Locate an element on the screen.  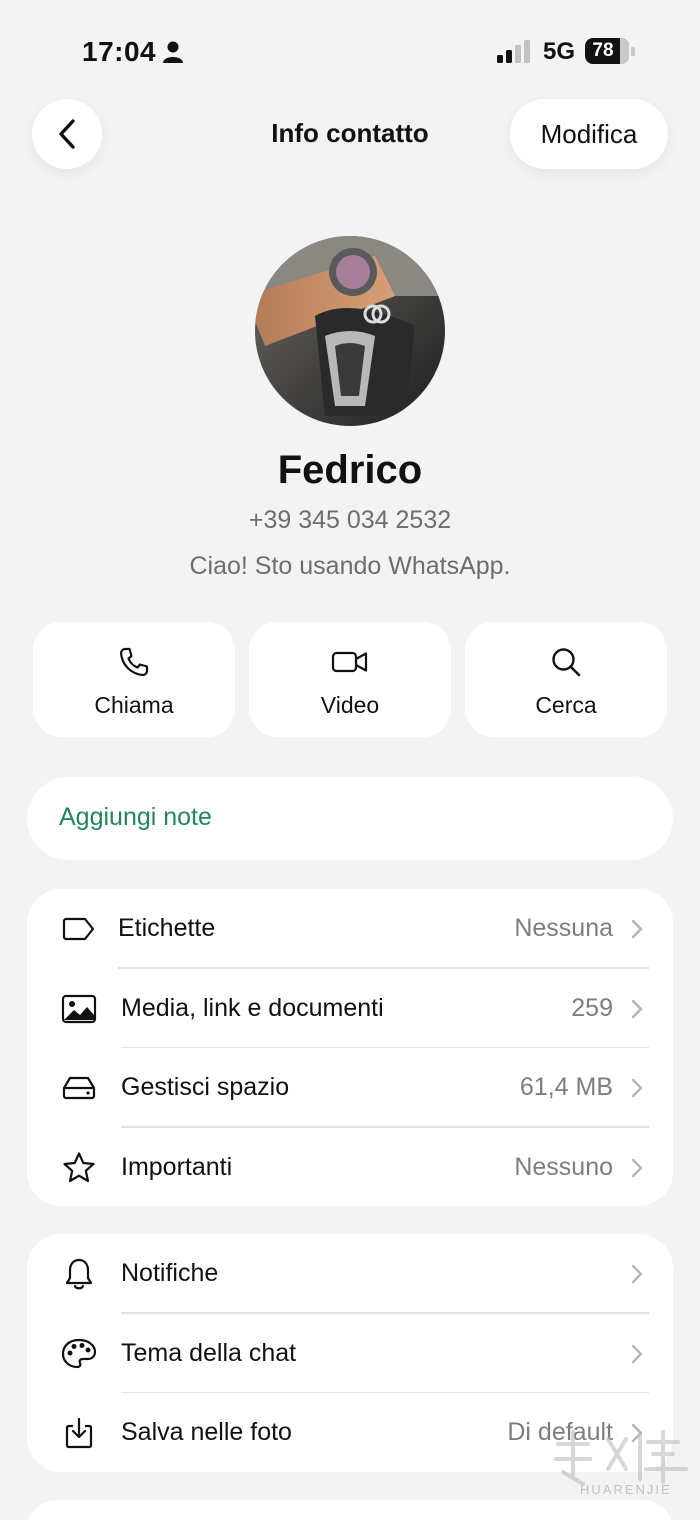
manage-storage-row: Gestisci spazio 61,4 MB is located at coordinates (350, 1088).